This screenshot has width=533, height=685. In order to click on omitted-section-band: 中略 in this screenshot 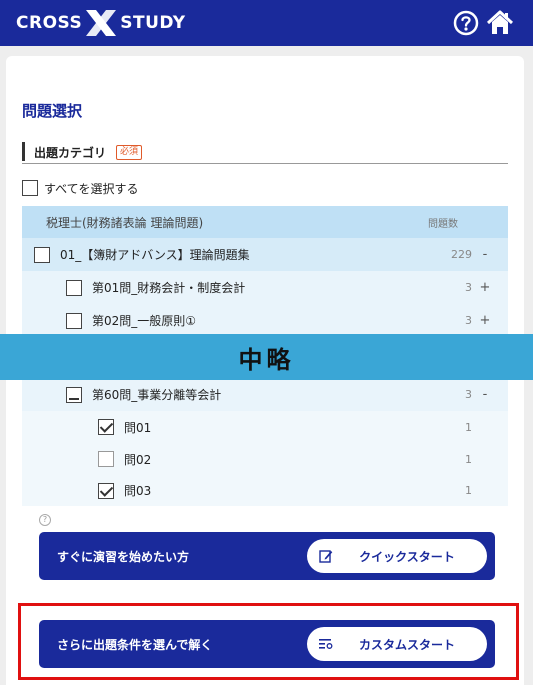, I will do `click(266, 357)`.